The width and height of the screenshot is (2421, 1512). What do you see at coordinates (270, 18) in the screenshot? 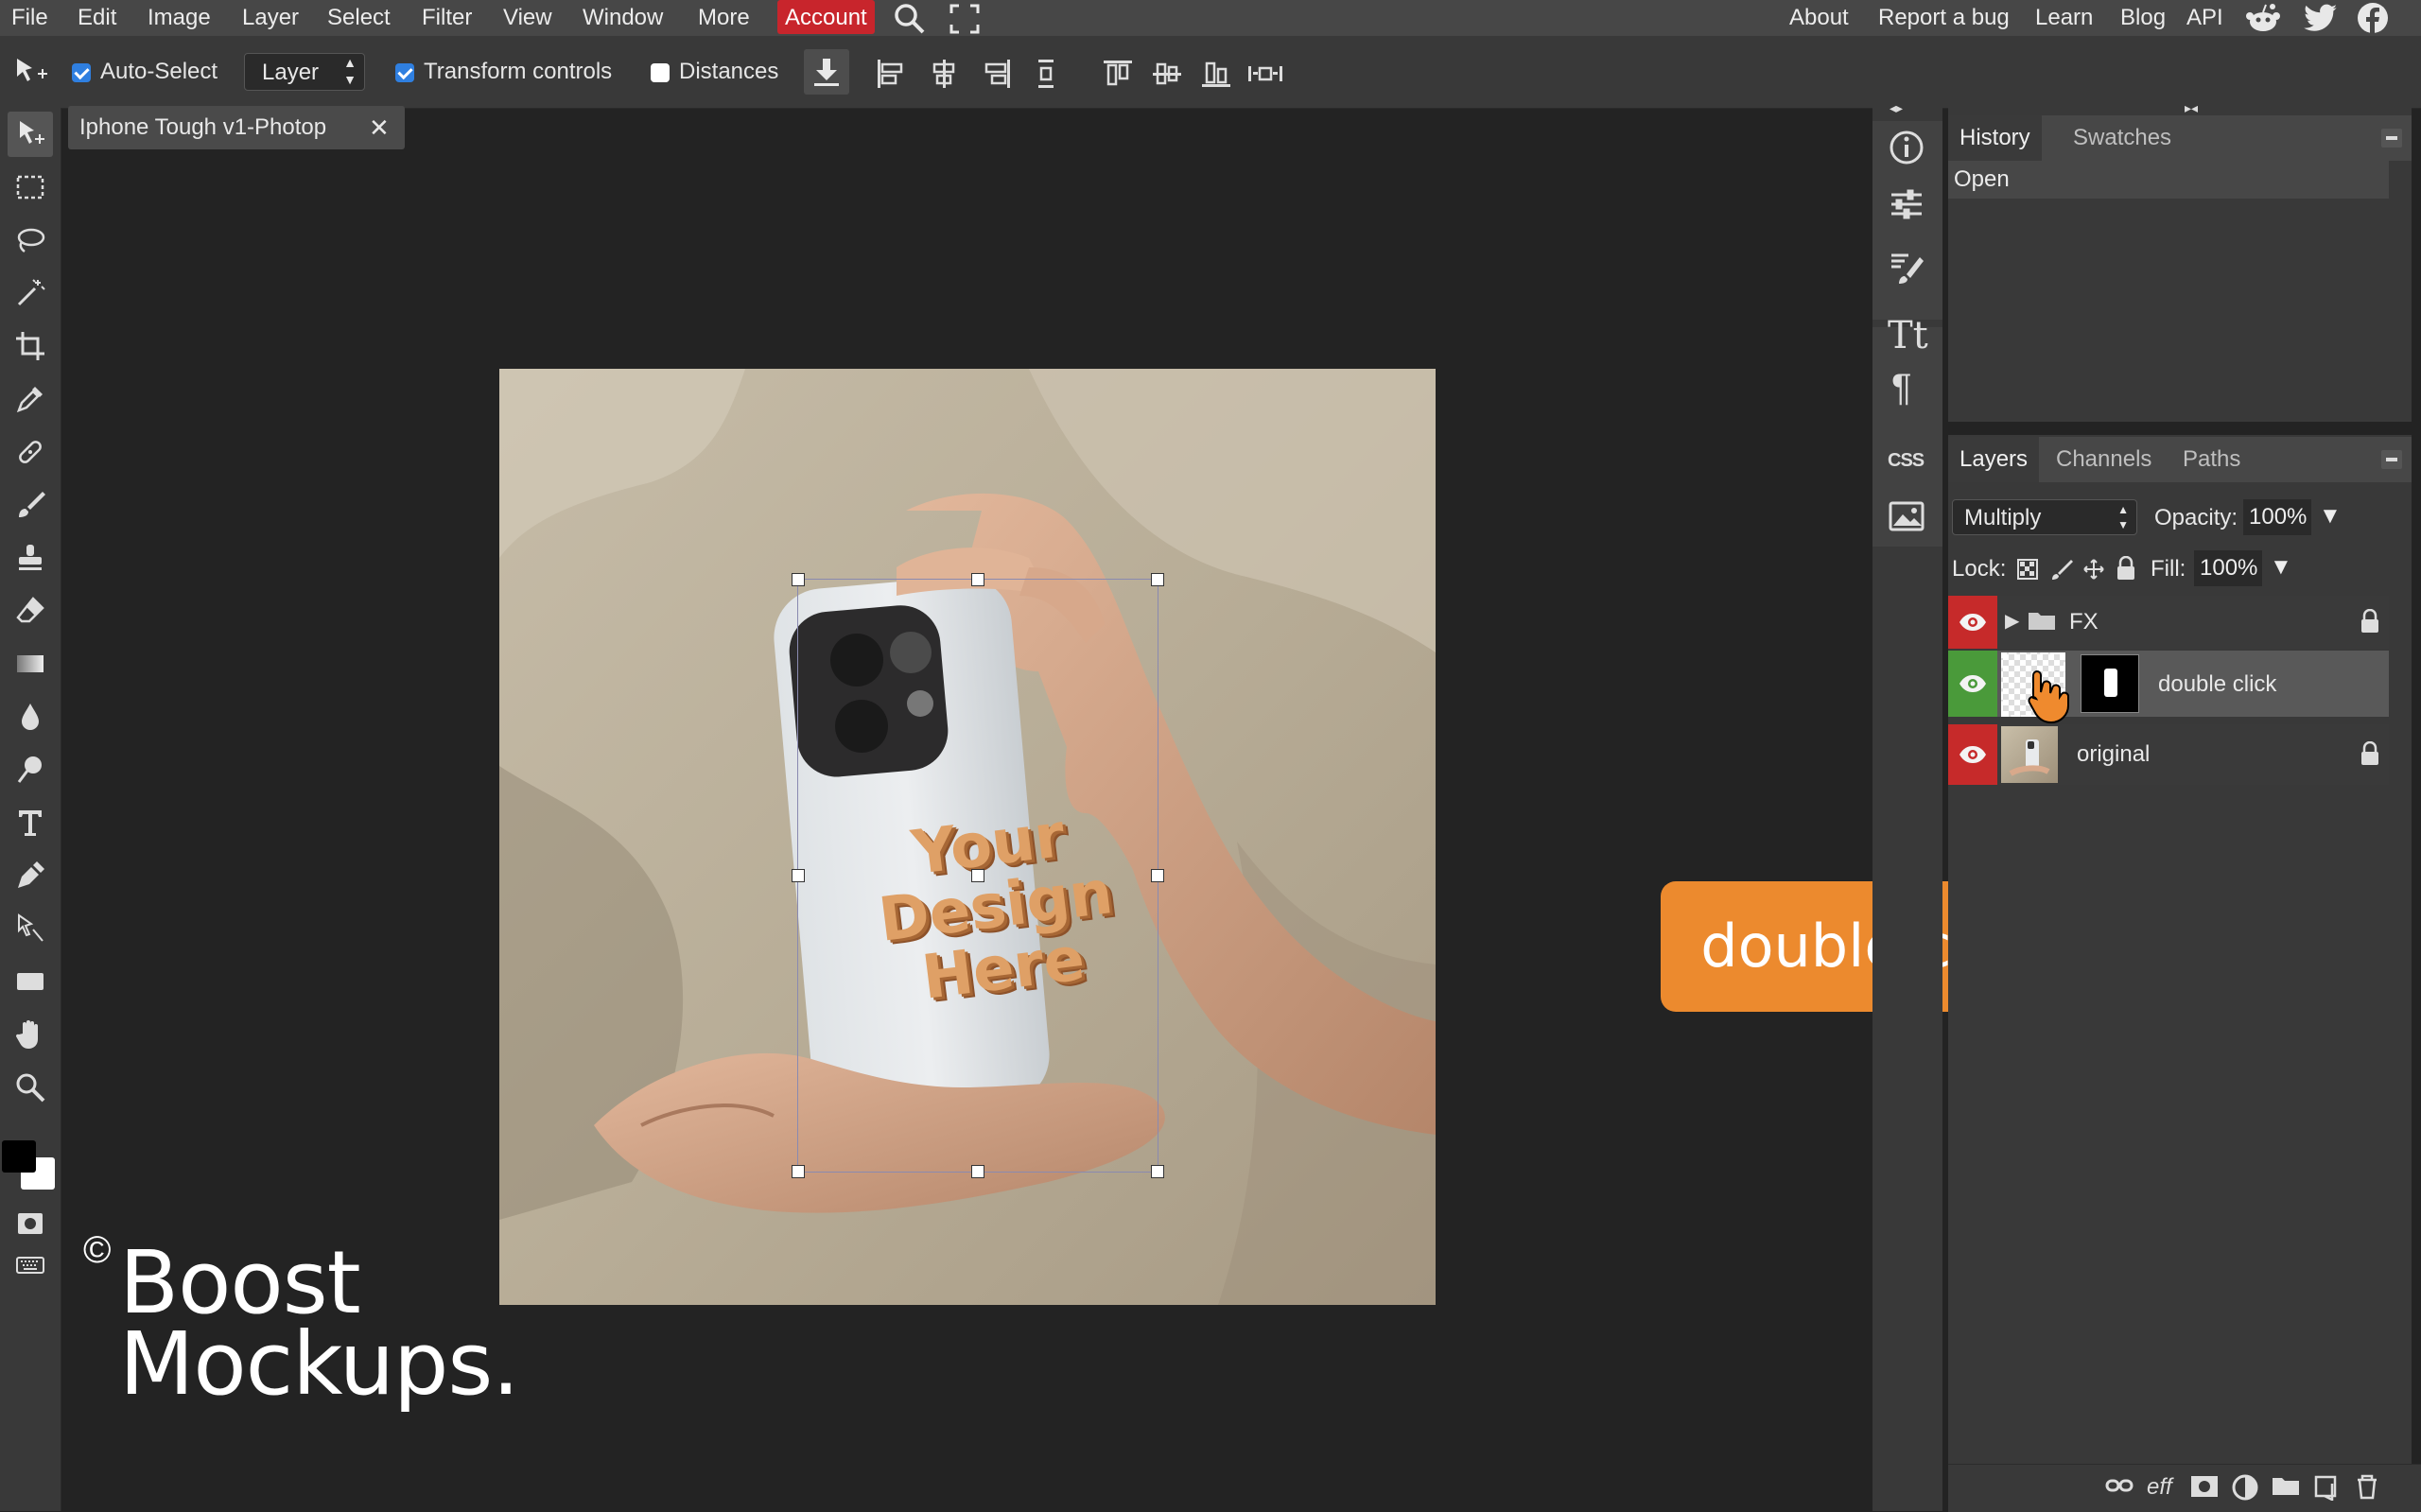
I see `menu-layer: Layer` at bounding box center [270, 18].